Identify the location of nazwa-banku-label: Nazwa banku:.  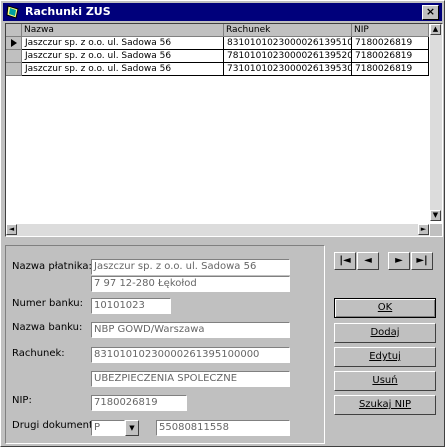
(47, 327).